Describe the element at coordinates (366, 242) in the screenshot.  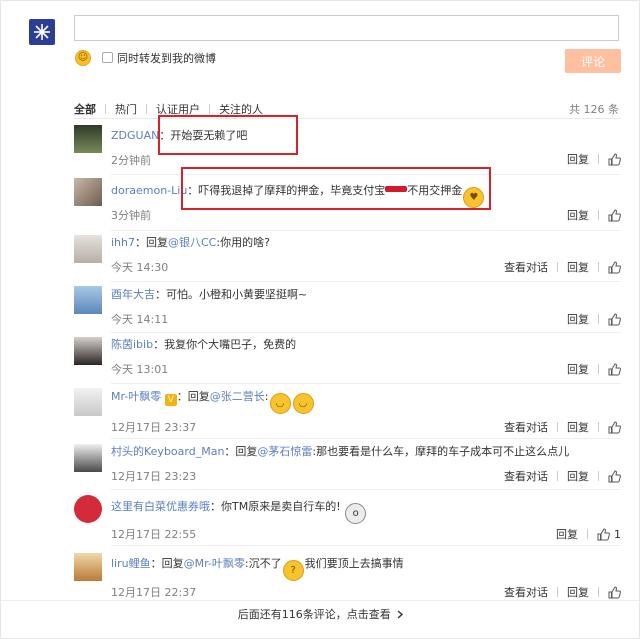
I see `comment-content: ihh7：回复@银八CC:你用的啥?` at that location.